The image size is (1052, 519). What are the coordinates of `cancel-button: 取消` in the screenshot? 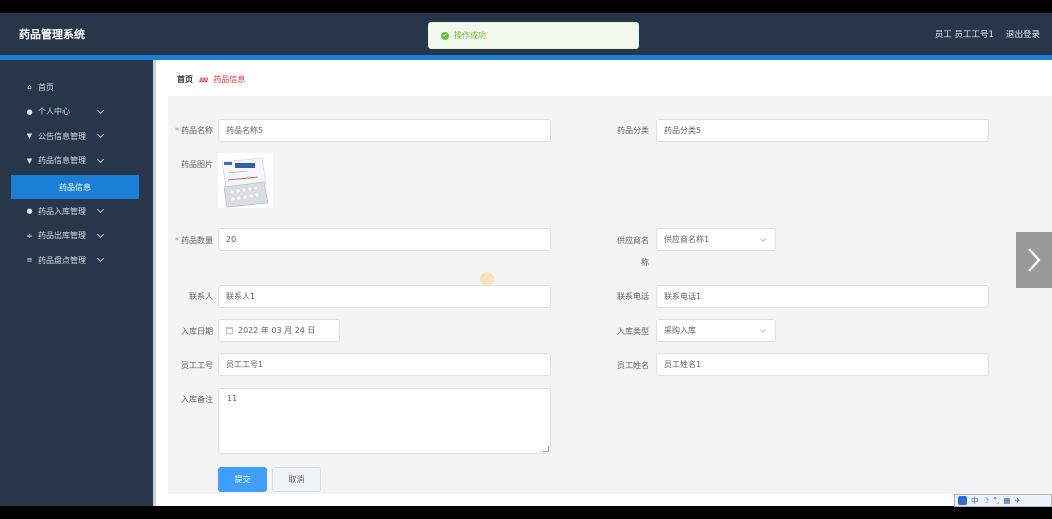 It's located at (296, 479).